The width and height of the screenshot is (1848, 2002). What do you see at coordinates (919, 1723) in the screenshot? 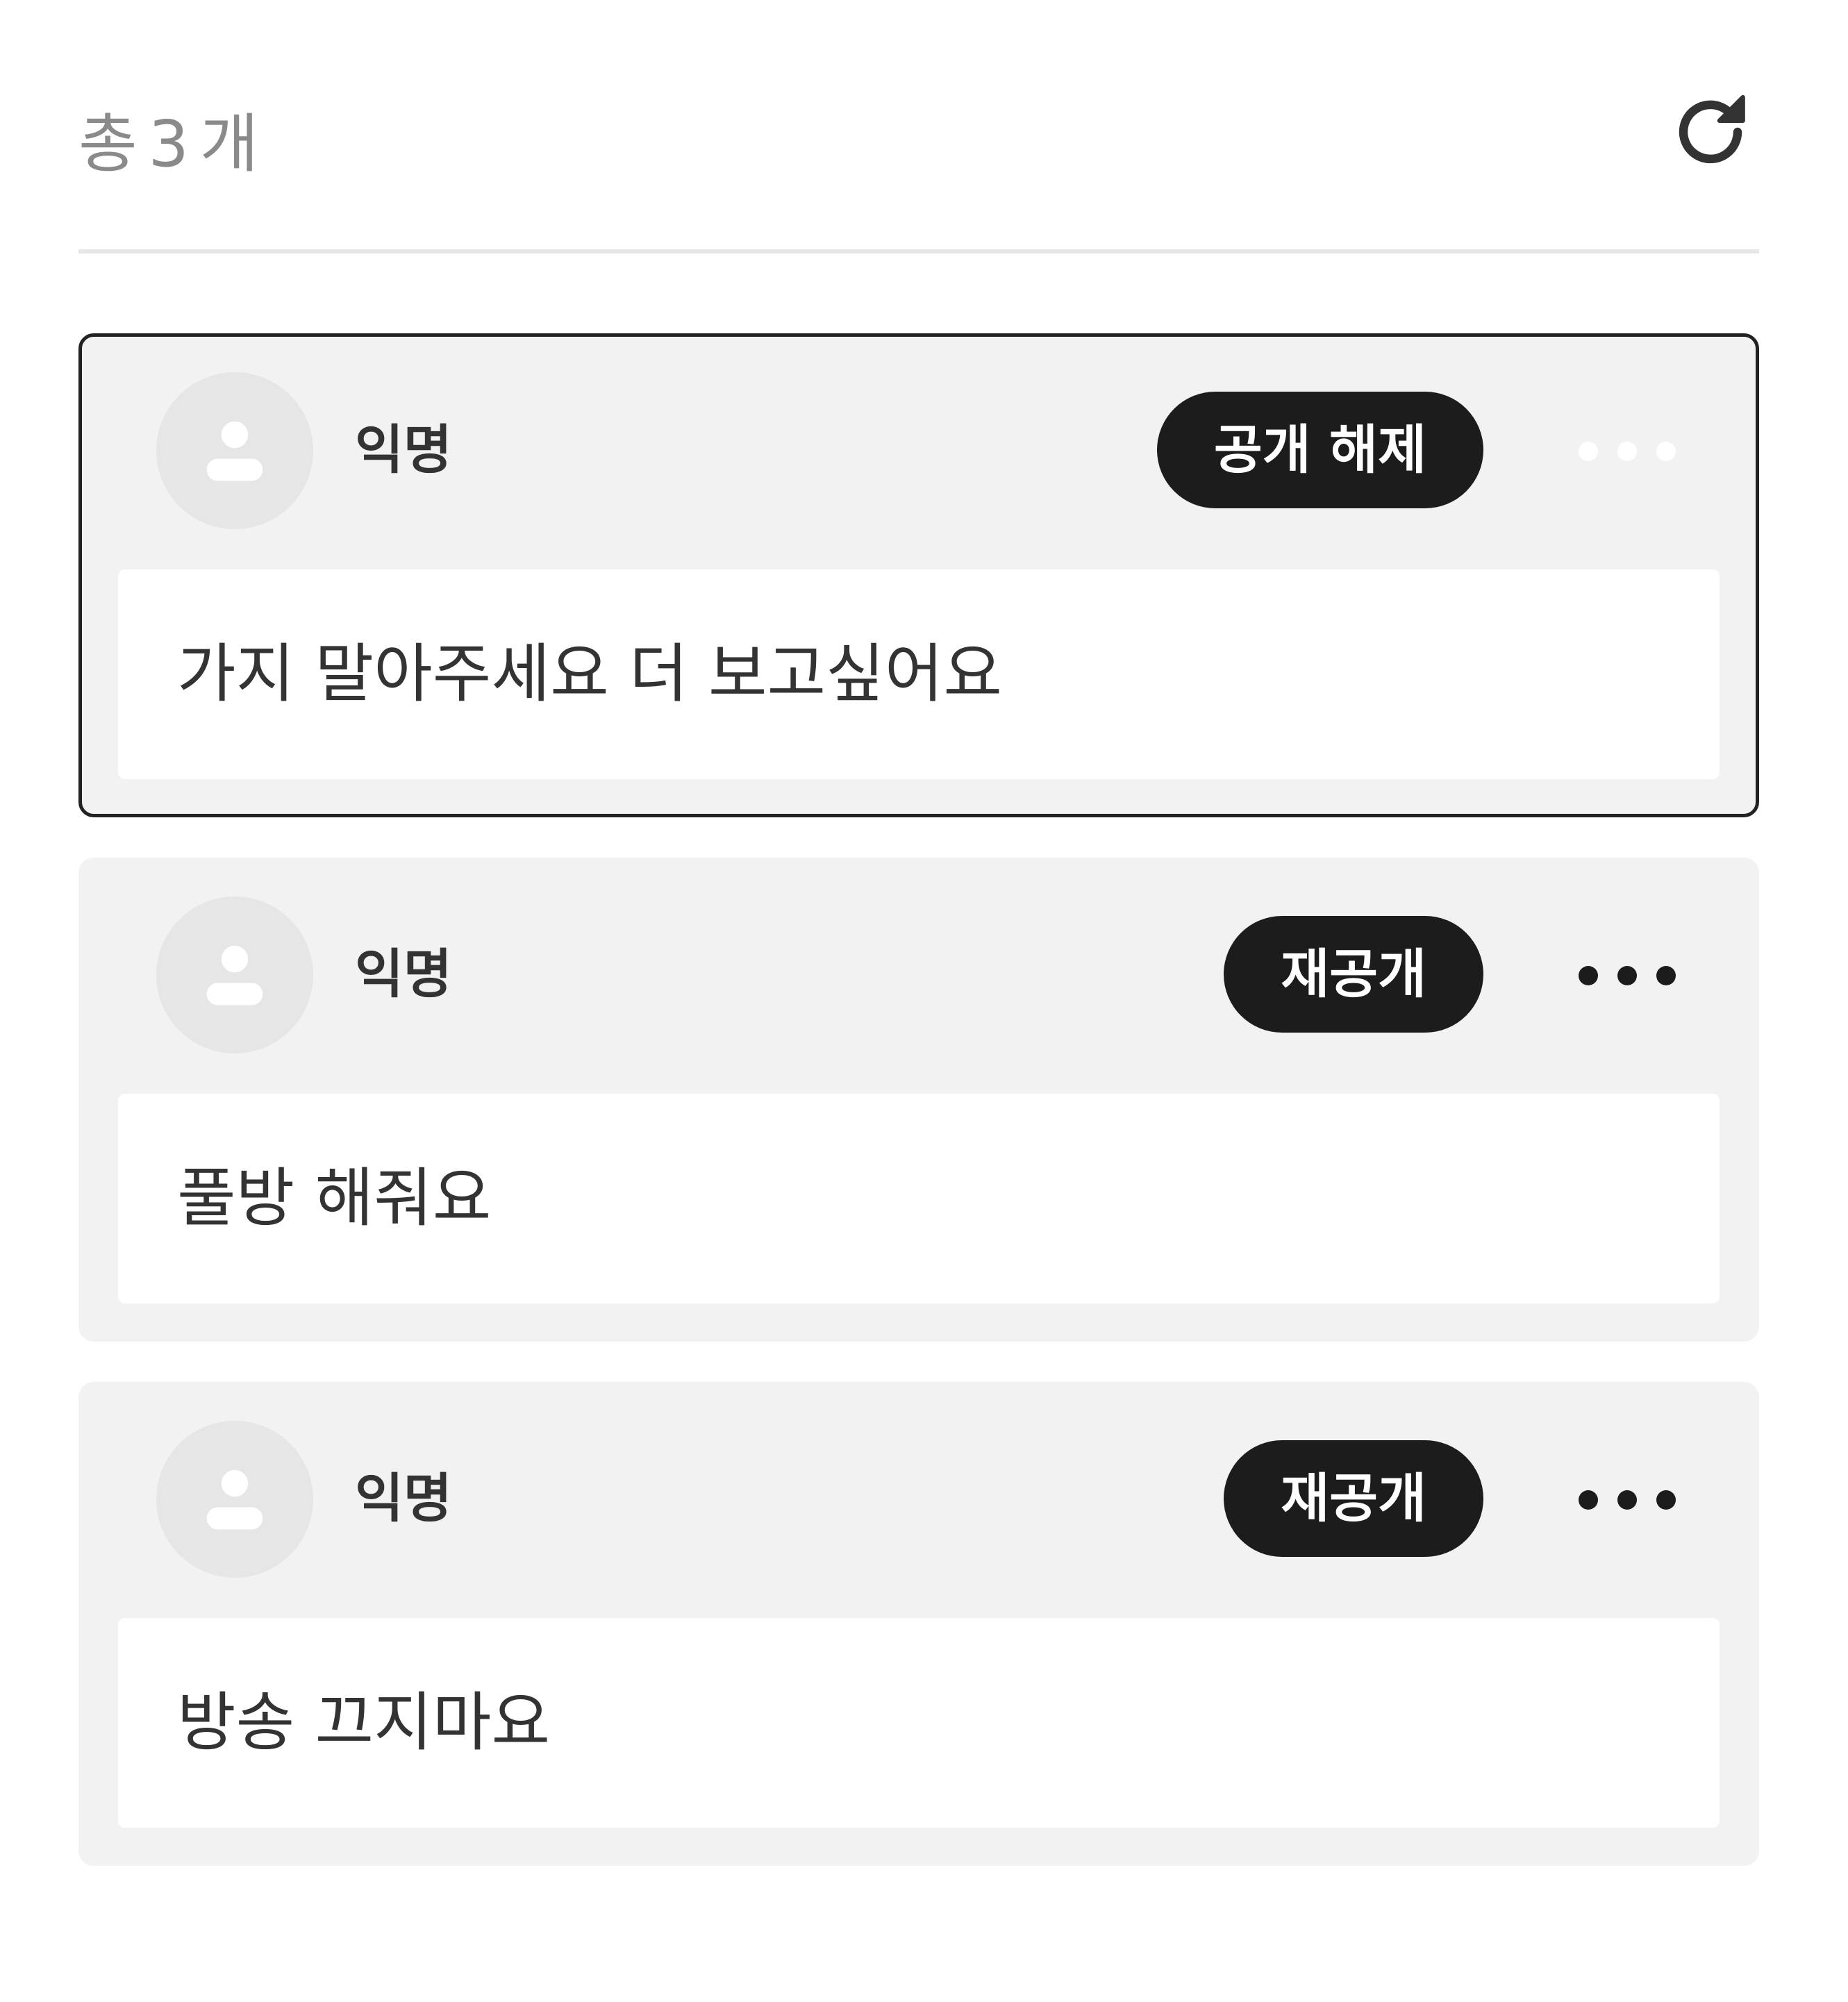
I see `comment-body: 방송 끄지마요` at bounding box center [919, 1723].